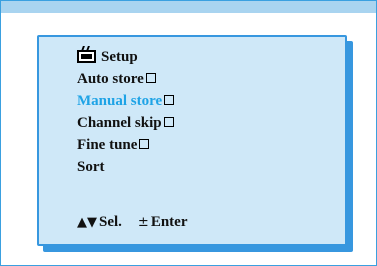 The height and width of the screenshot is (266, 377). I want to click on menu-item-manual-store: Manual store, so click(126, 101).